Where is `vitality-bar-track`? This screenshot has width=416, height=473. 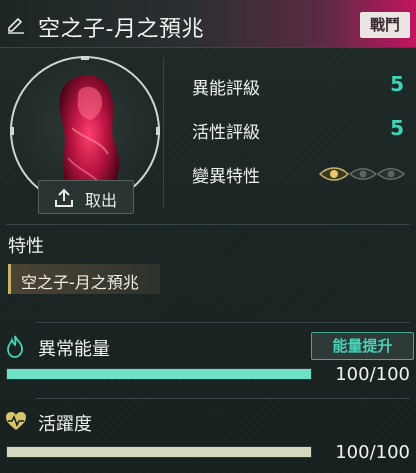 vitality-bar-track is located at coordinates (159, 452).